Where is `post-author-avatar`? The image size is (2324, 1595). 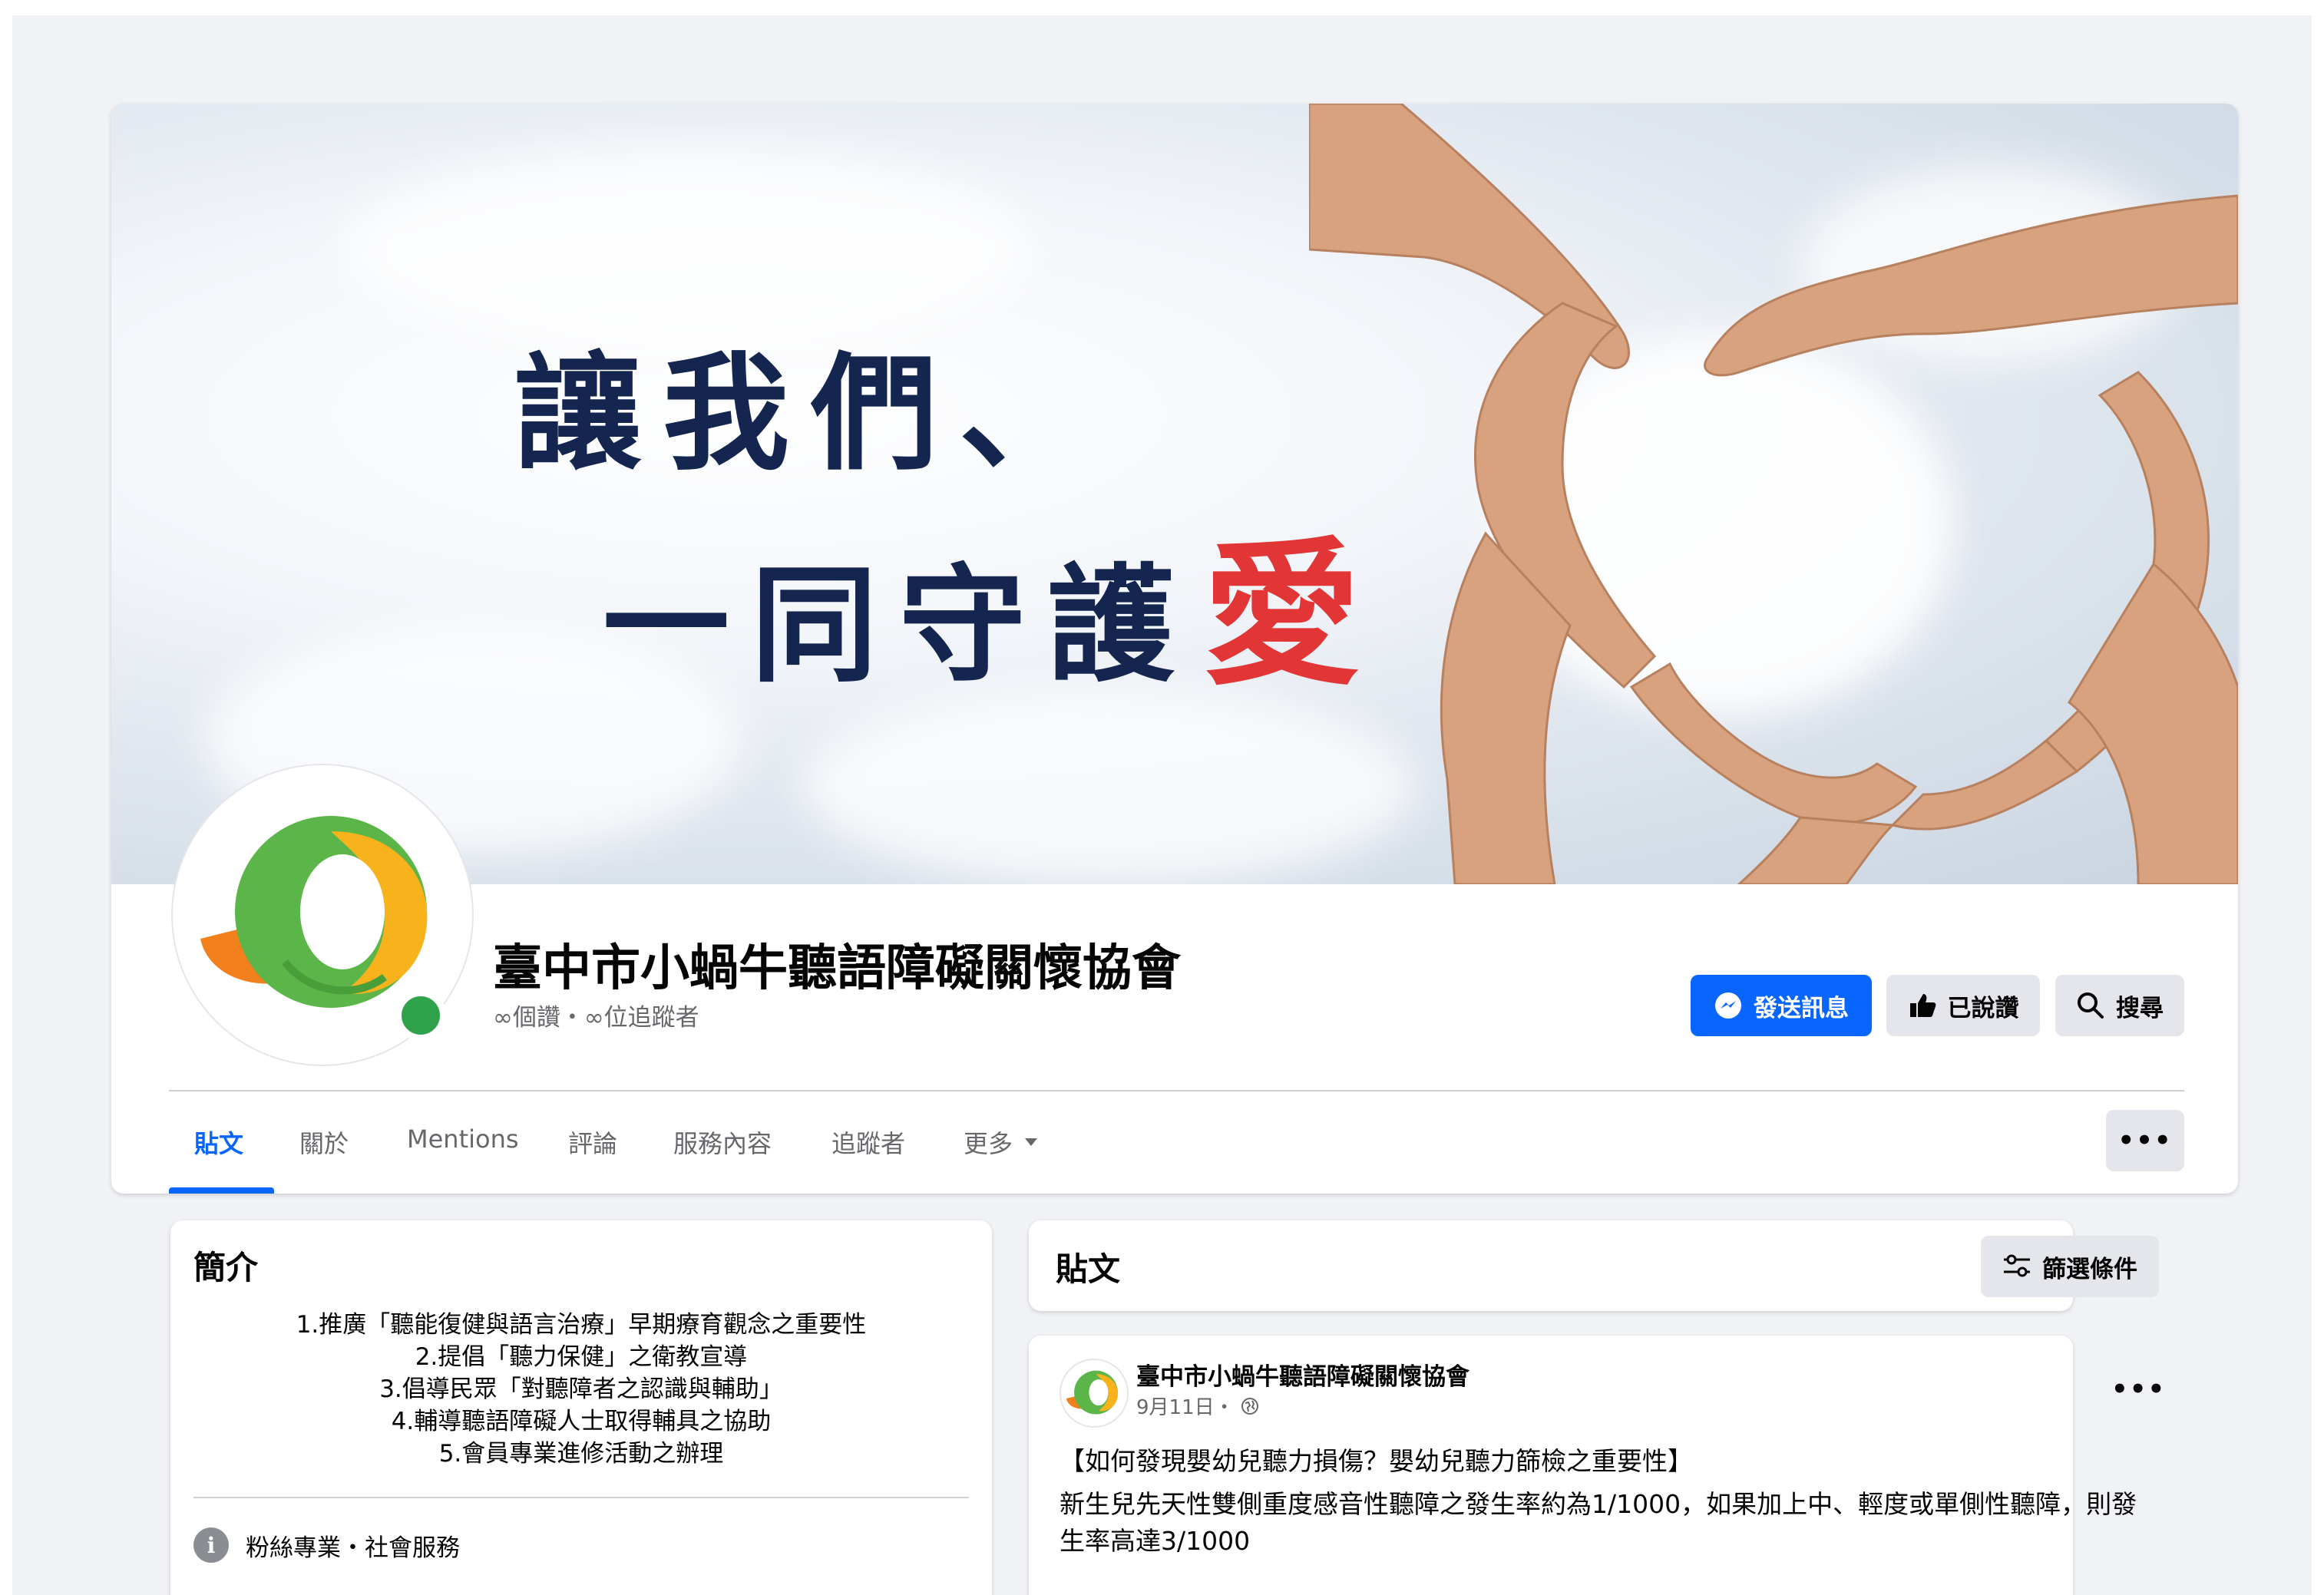
post-author-avatar is located at coordinates (1094, 1393).